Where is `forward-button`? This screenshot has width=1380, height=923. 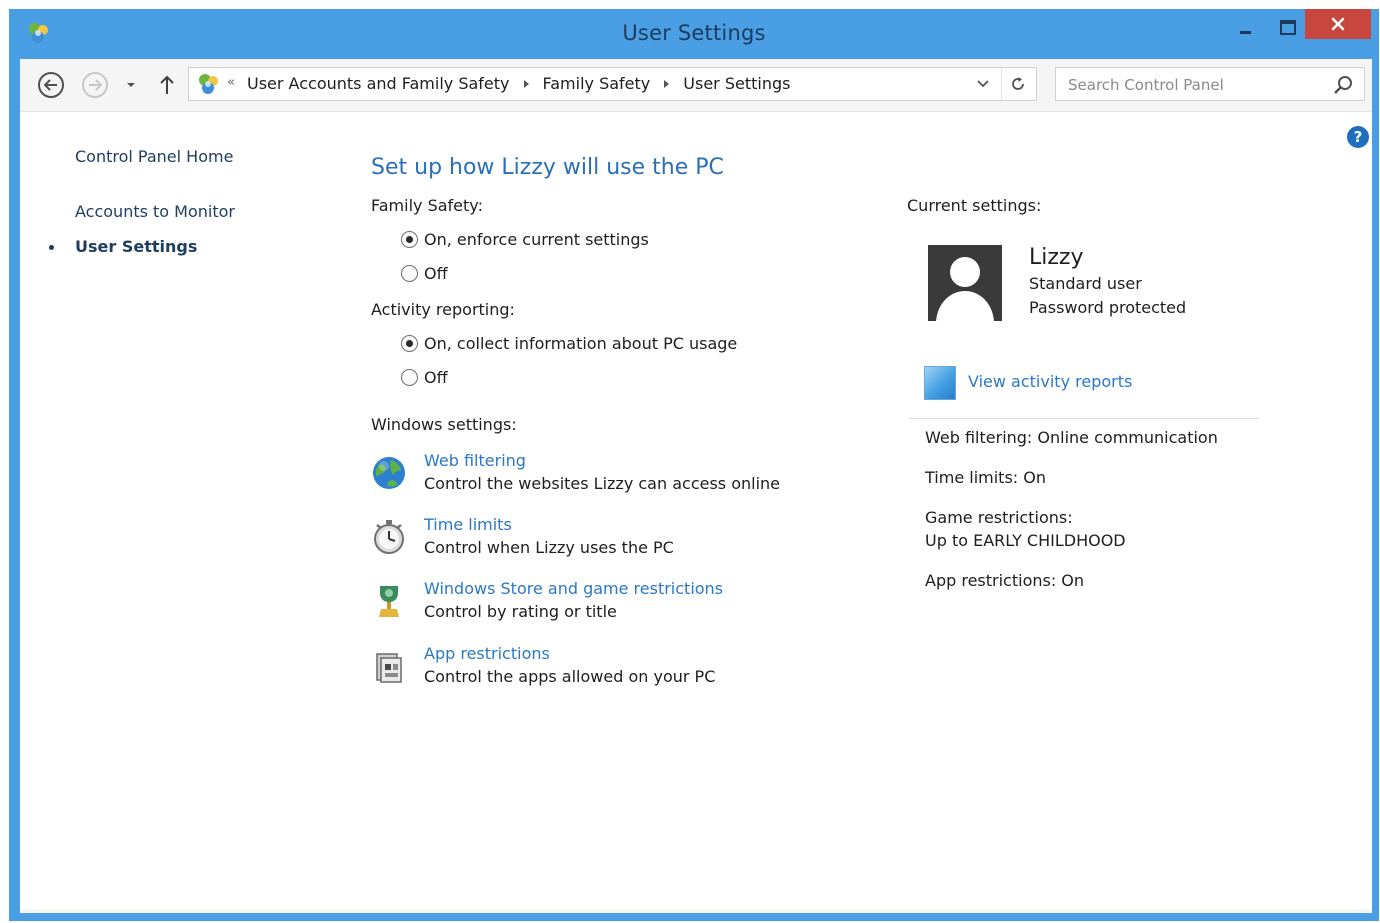 forward-button is located at coordinates (95, 85).